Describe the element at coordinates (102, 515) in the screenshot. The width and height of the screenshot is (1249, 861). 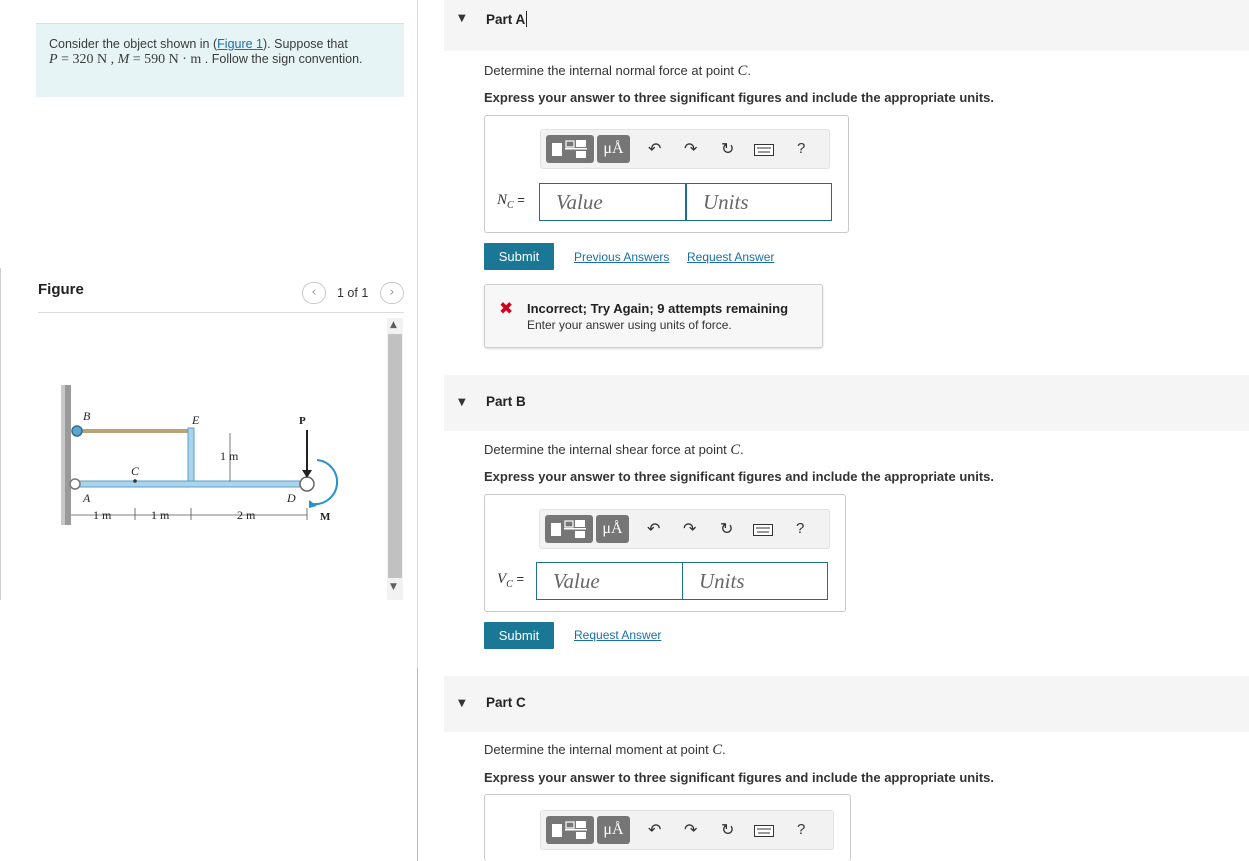
I see `dim-1m-a: 1 m` at that location.